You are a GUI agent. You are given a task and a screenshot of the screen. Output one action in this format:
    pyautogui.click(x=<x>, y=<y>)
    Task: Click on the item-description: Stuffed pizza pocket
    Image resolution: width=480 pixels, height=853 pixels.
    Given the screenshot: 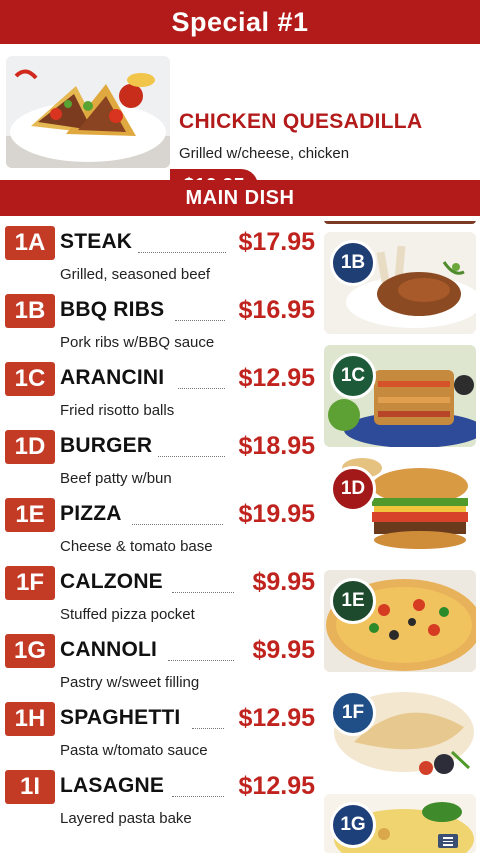 What is the action you would take?
    pyautogui.click(x=127, y=614)
    